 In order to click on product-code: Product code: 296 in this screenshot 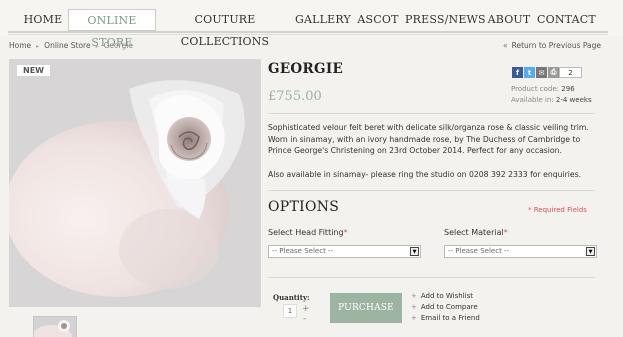, I will do `click(543, 89)`.